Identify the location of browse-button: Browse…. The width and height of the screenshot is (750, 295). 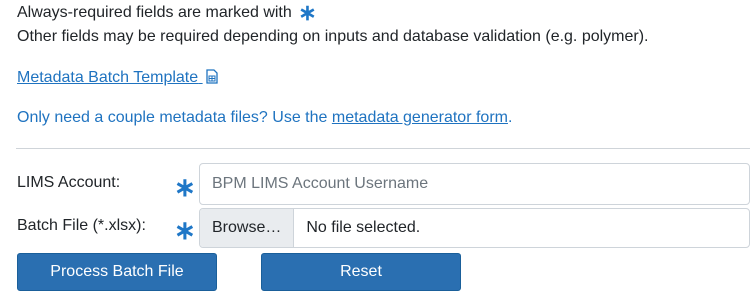
(247, 228).